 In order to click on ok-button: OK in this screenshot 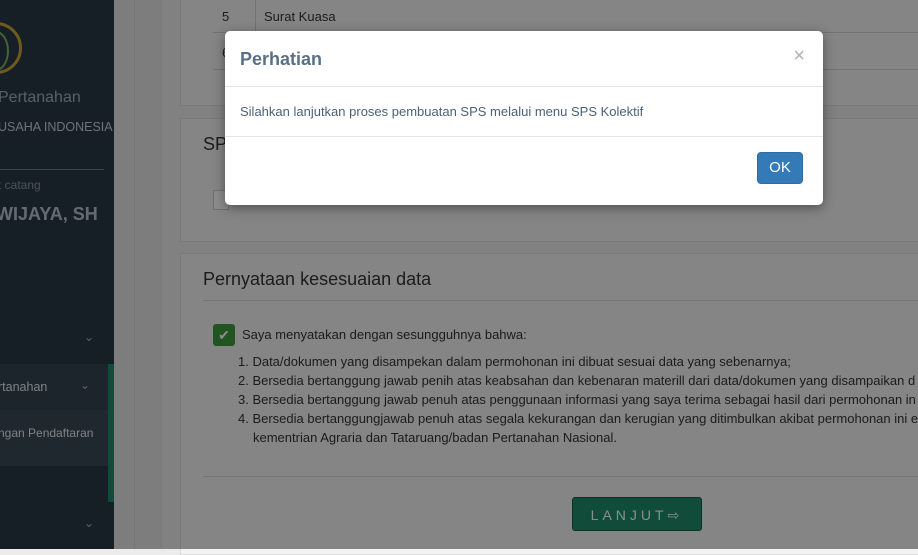, I will do `click(780, 168)`.